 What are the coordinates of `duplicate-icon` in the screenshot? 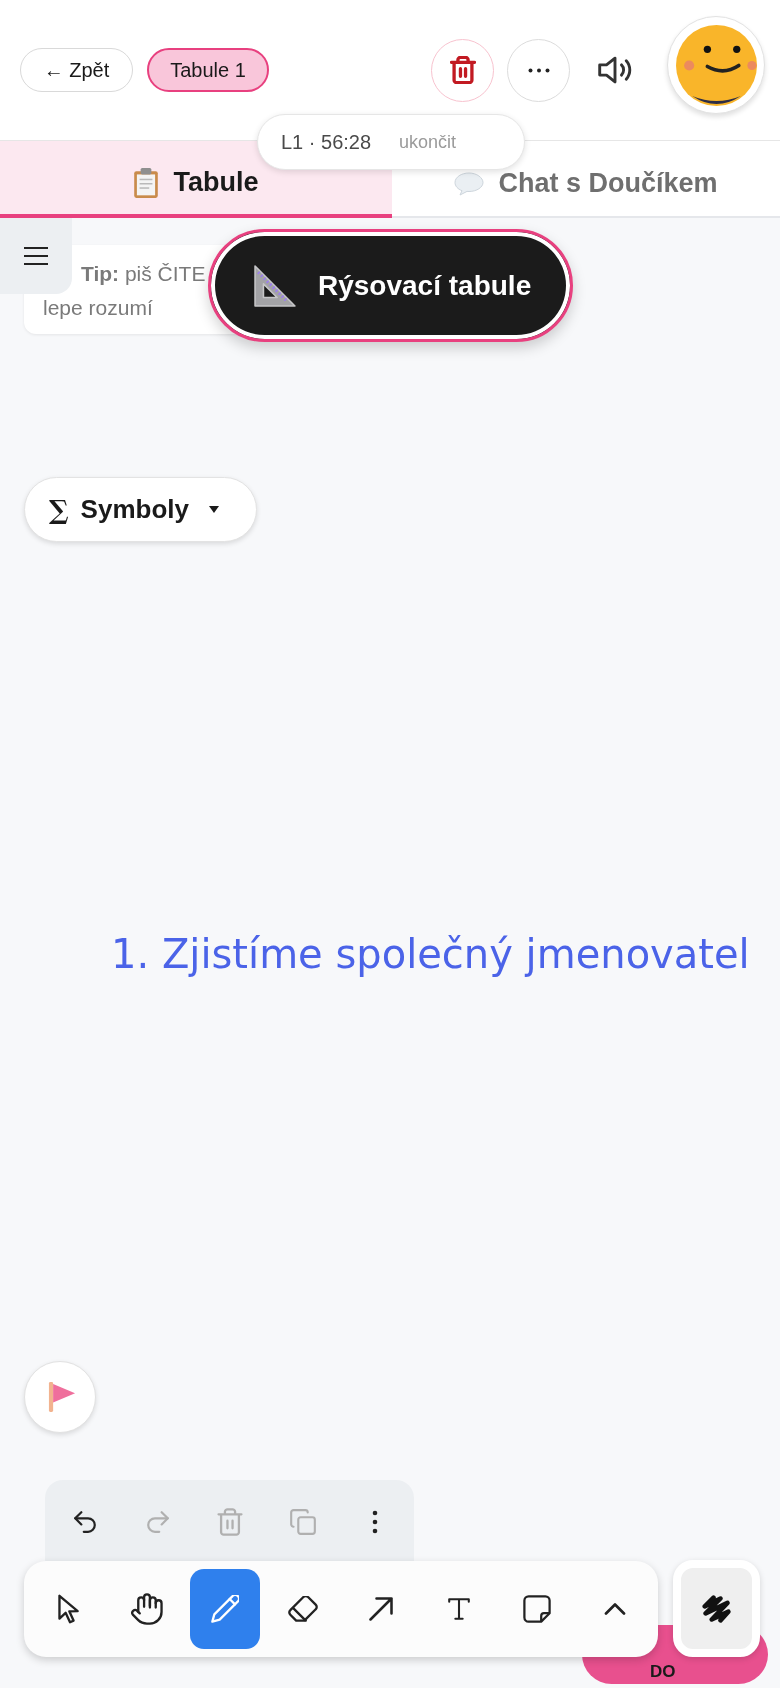 It's located at (302, 1522).